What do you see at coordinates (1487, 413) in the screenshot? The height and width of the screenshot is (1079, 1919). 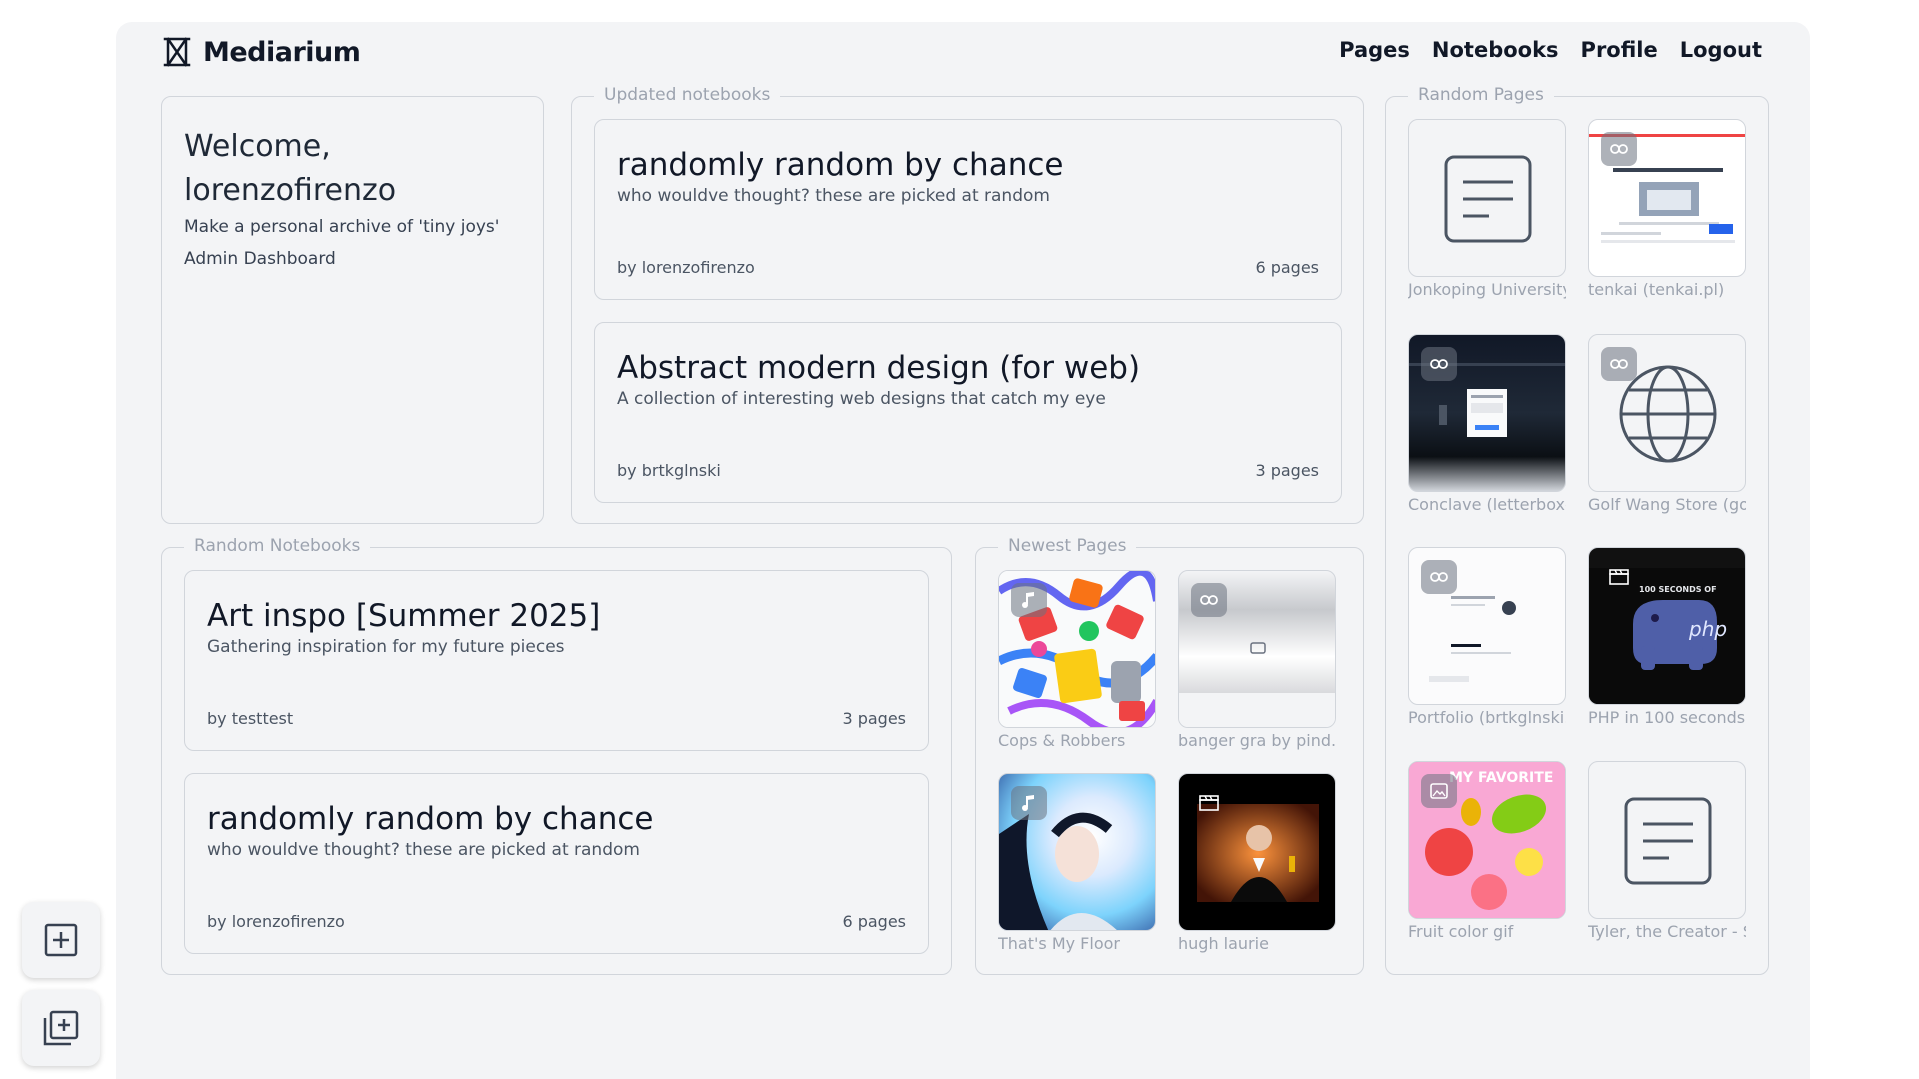 I see `conclave-screenshot` at bounding box center [1487, 413].